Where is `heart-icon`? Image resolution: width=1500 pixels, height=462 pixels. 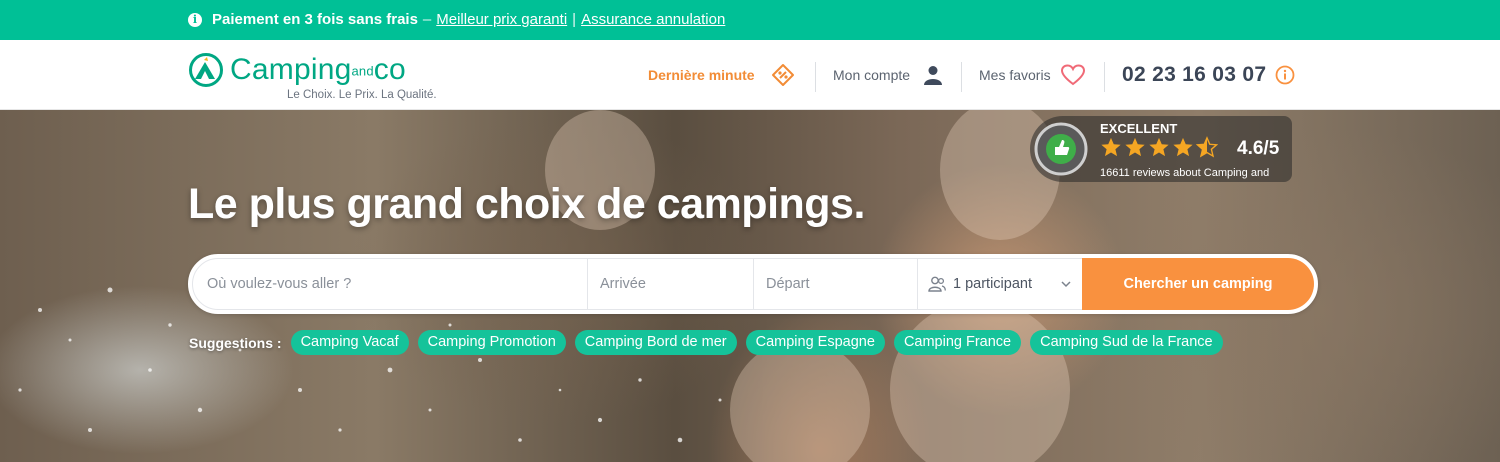
heart-icon is located at coordinates (1072, 75).